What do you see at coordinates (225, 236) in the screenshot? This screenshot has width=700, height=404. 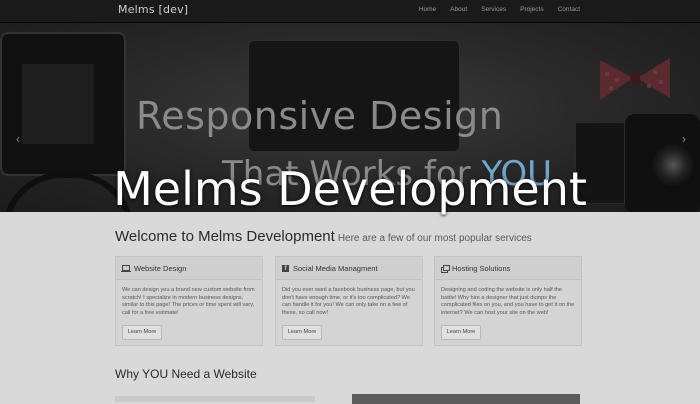 I see `welcome-title: Welcome to Melms Development` at bounding box center [225, 236].